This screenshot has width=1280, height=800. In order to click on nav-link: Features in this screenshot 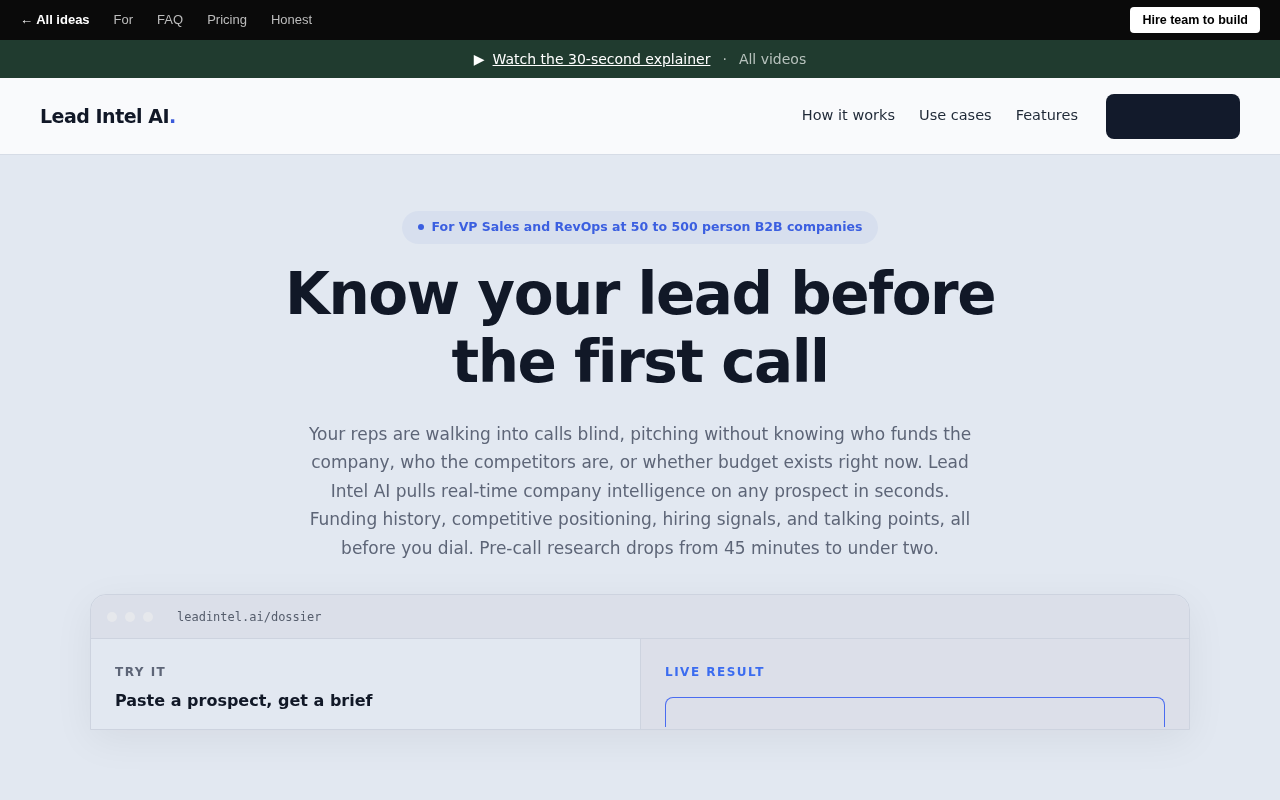, I will do `click(1046, 116)`.